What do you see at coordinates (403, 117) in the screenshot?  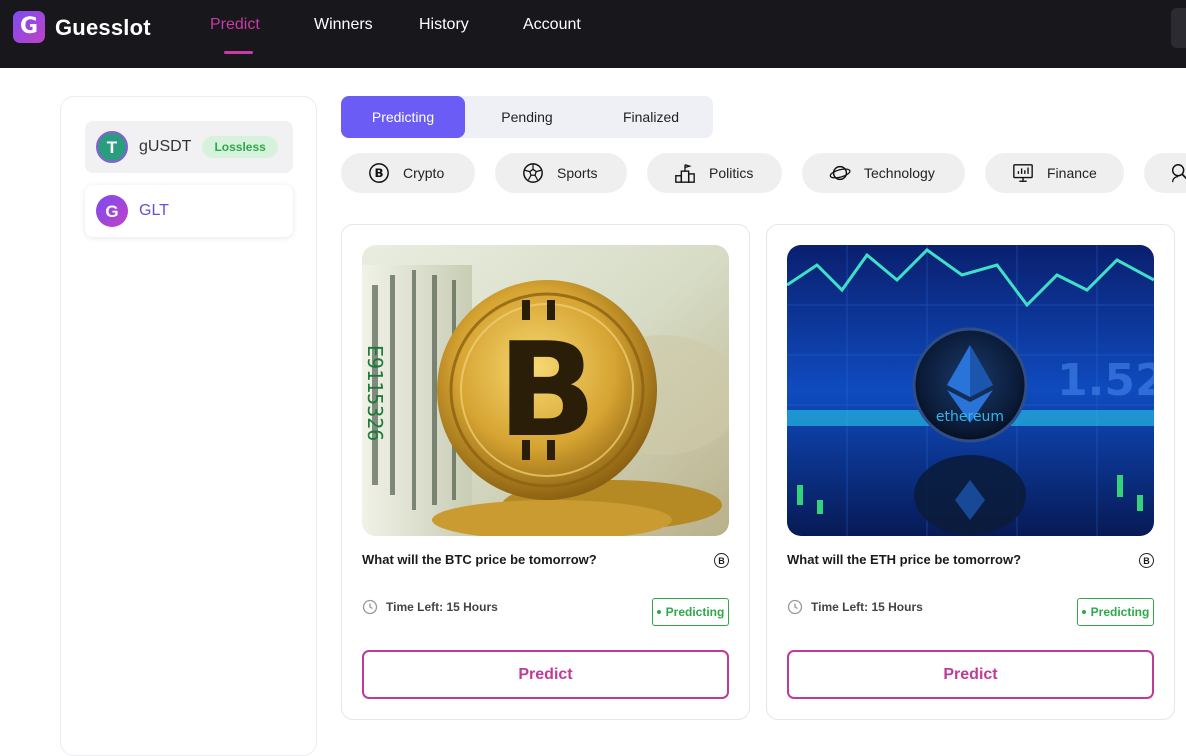 I see `tab-predicting: Predicting` at bounding box center [403, 117].